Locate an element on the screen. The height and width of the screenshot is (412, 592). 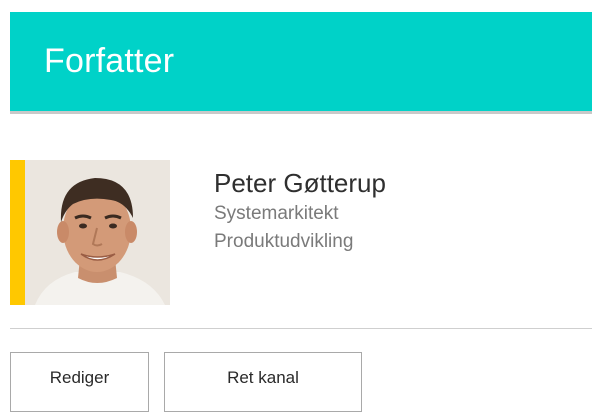
person-photo-icon is located at coordinates (97, 232).